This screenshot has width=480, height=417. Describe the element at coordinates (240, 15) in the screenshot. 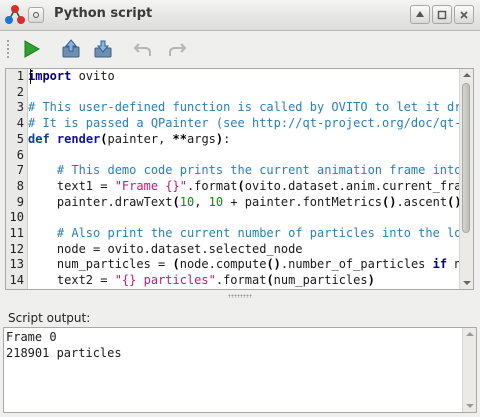

I see `title-bar: Python script` at that location.